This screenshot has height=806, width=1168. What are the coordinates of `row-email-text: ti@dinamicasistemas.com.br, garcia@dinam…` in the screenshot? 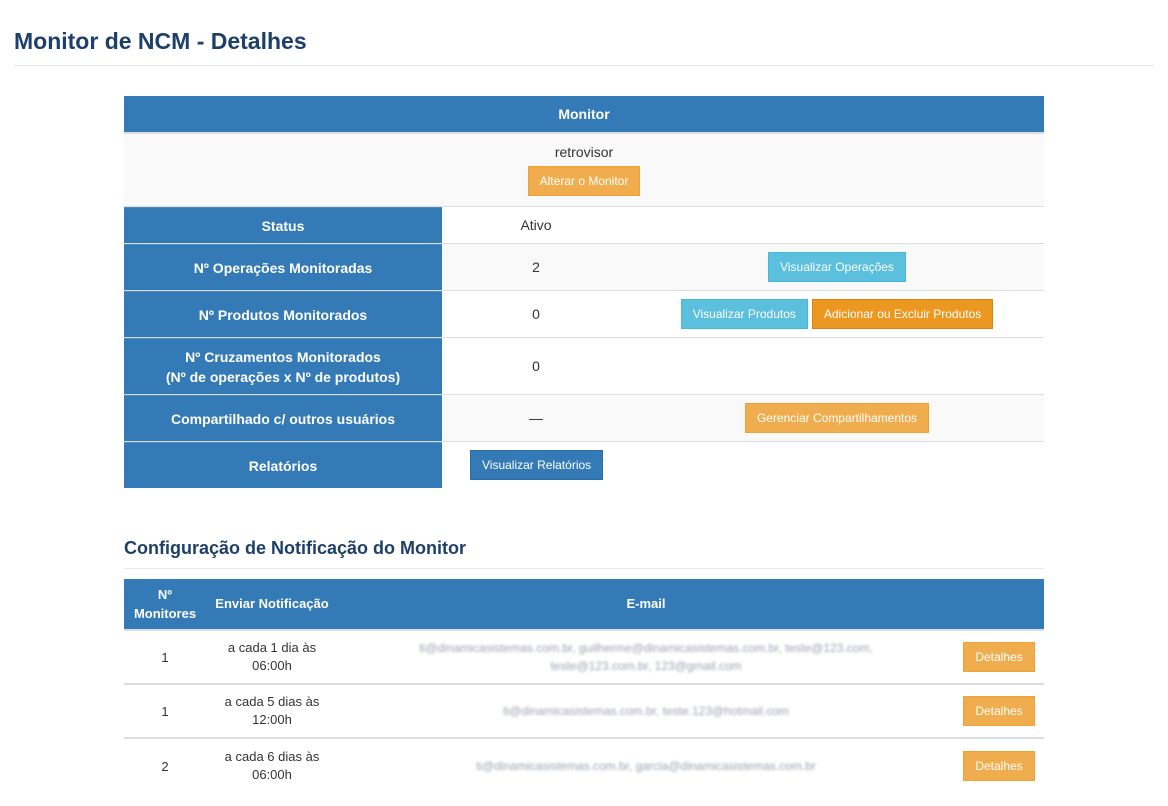 It's located at (646, 766).